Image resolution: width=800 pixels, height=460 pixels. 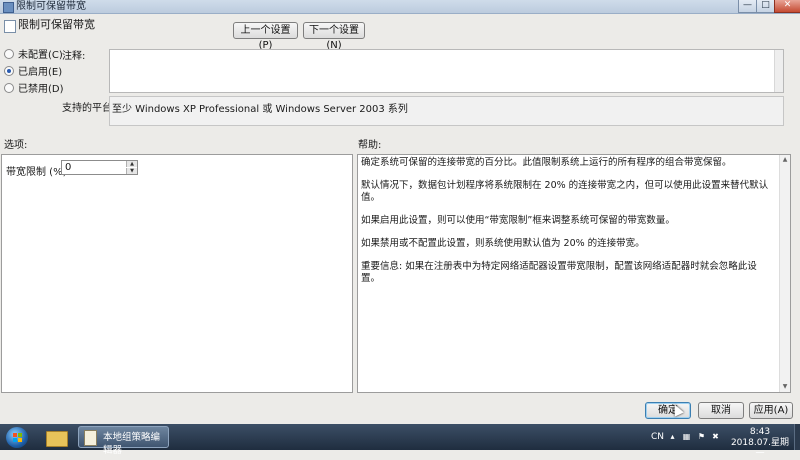 I want to click on tray-clock: 8:43 2018.07.星期一, so click(x=760, y=443).